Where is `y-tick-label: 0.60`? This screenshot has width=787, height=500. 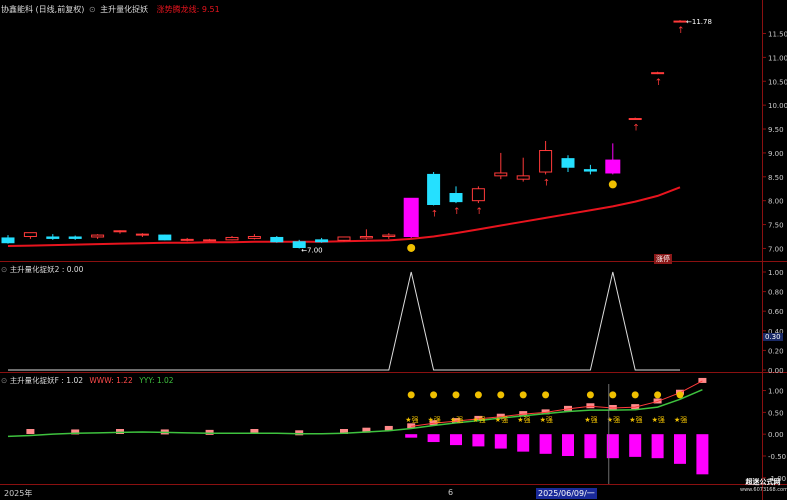
y-tick-label: 0.60 is located at coordinates (776, 312).